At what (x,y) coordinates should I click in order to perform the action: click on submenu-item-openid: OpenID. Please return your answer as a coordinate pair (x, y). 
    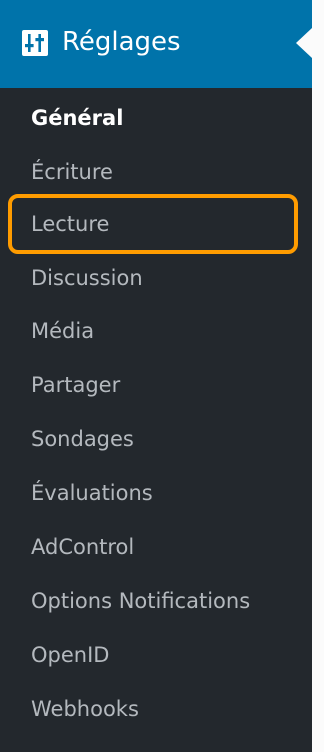
    Looking at the image, I should click on (156, 655).